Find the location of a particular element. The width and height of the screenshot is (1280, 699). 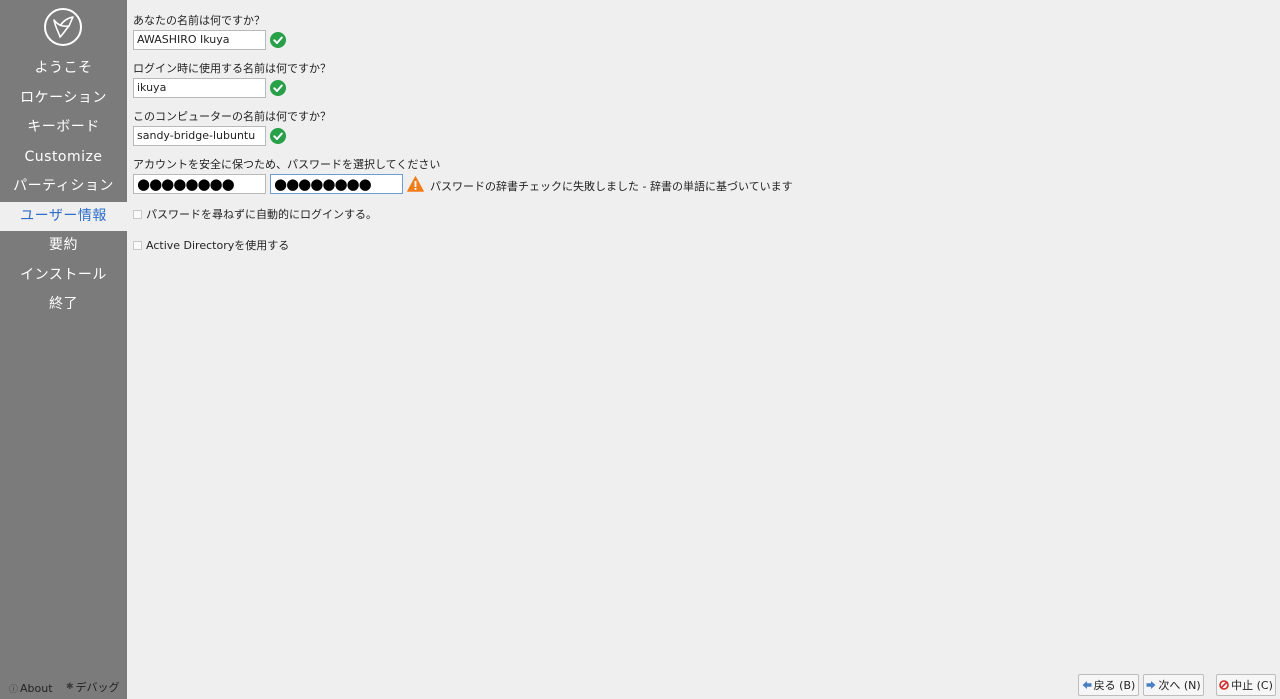

fullname-label: あなたの名前は何ですか？ is located at coordinates (199, 20).